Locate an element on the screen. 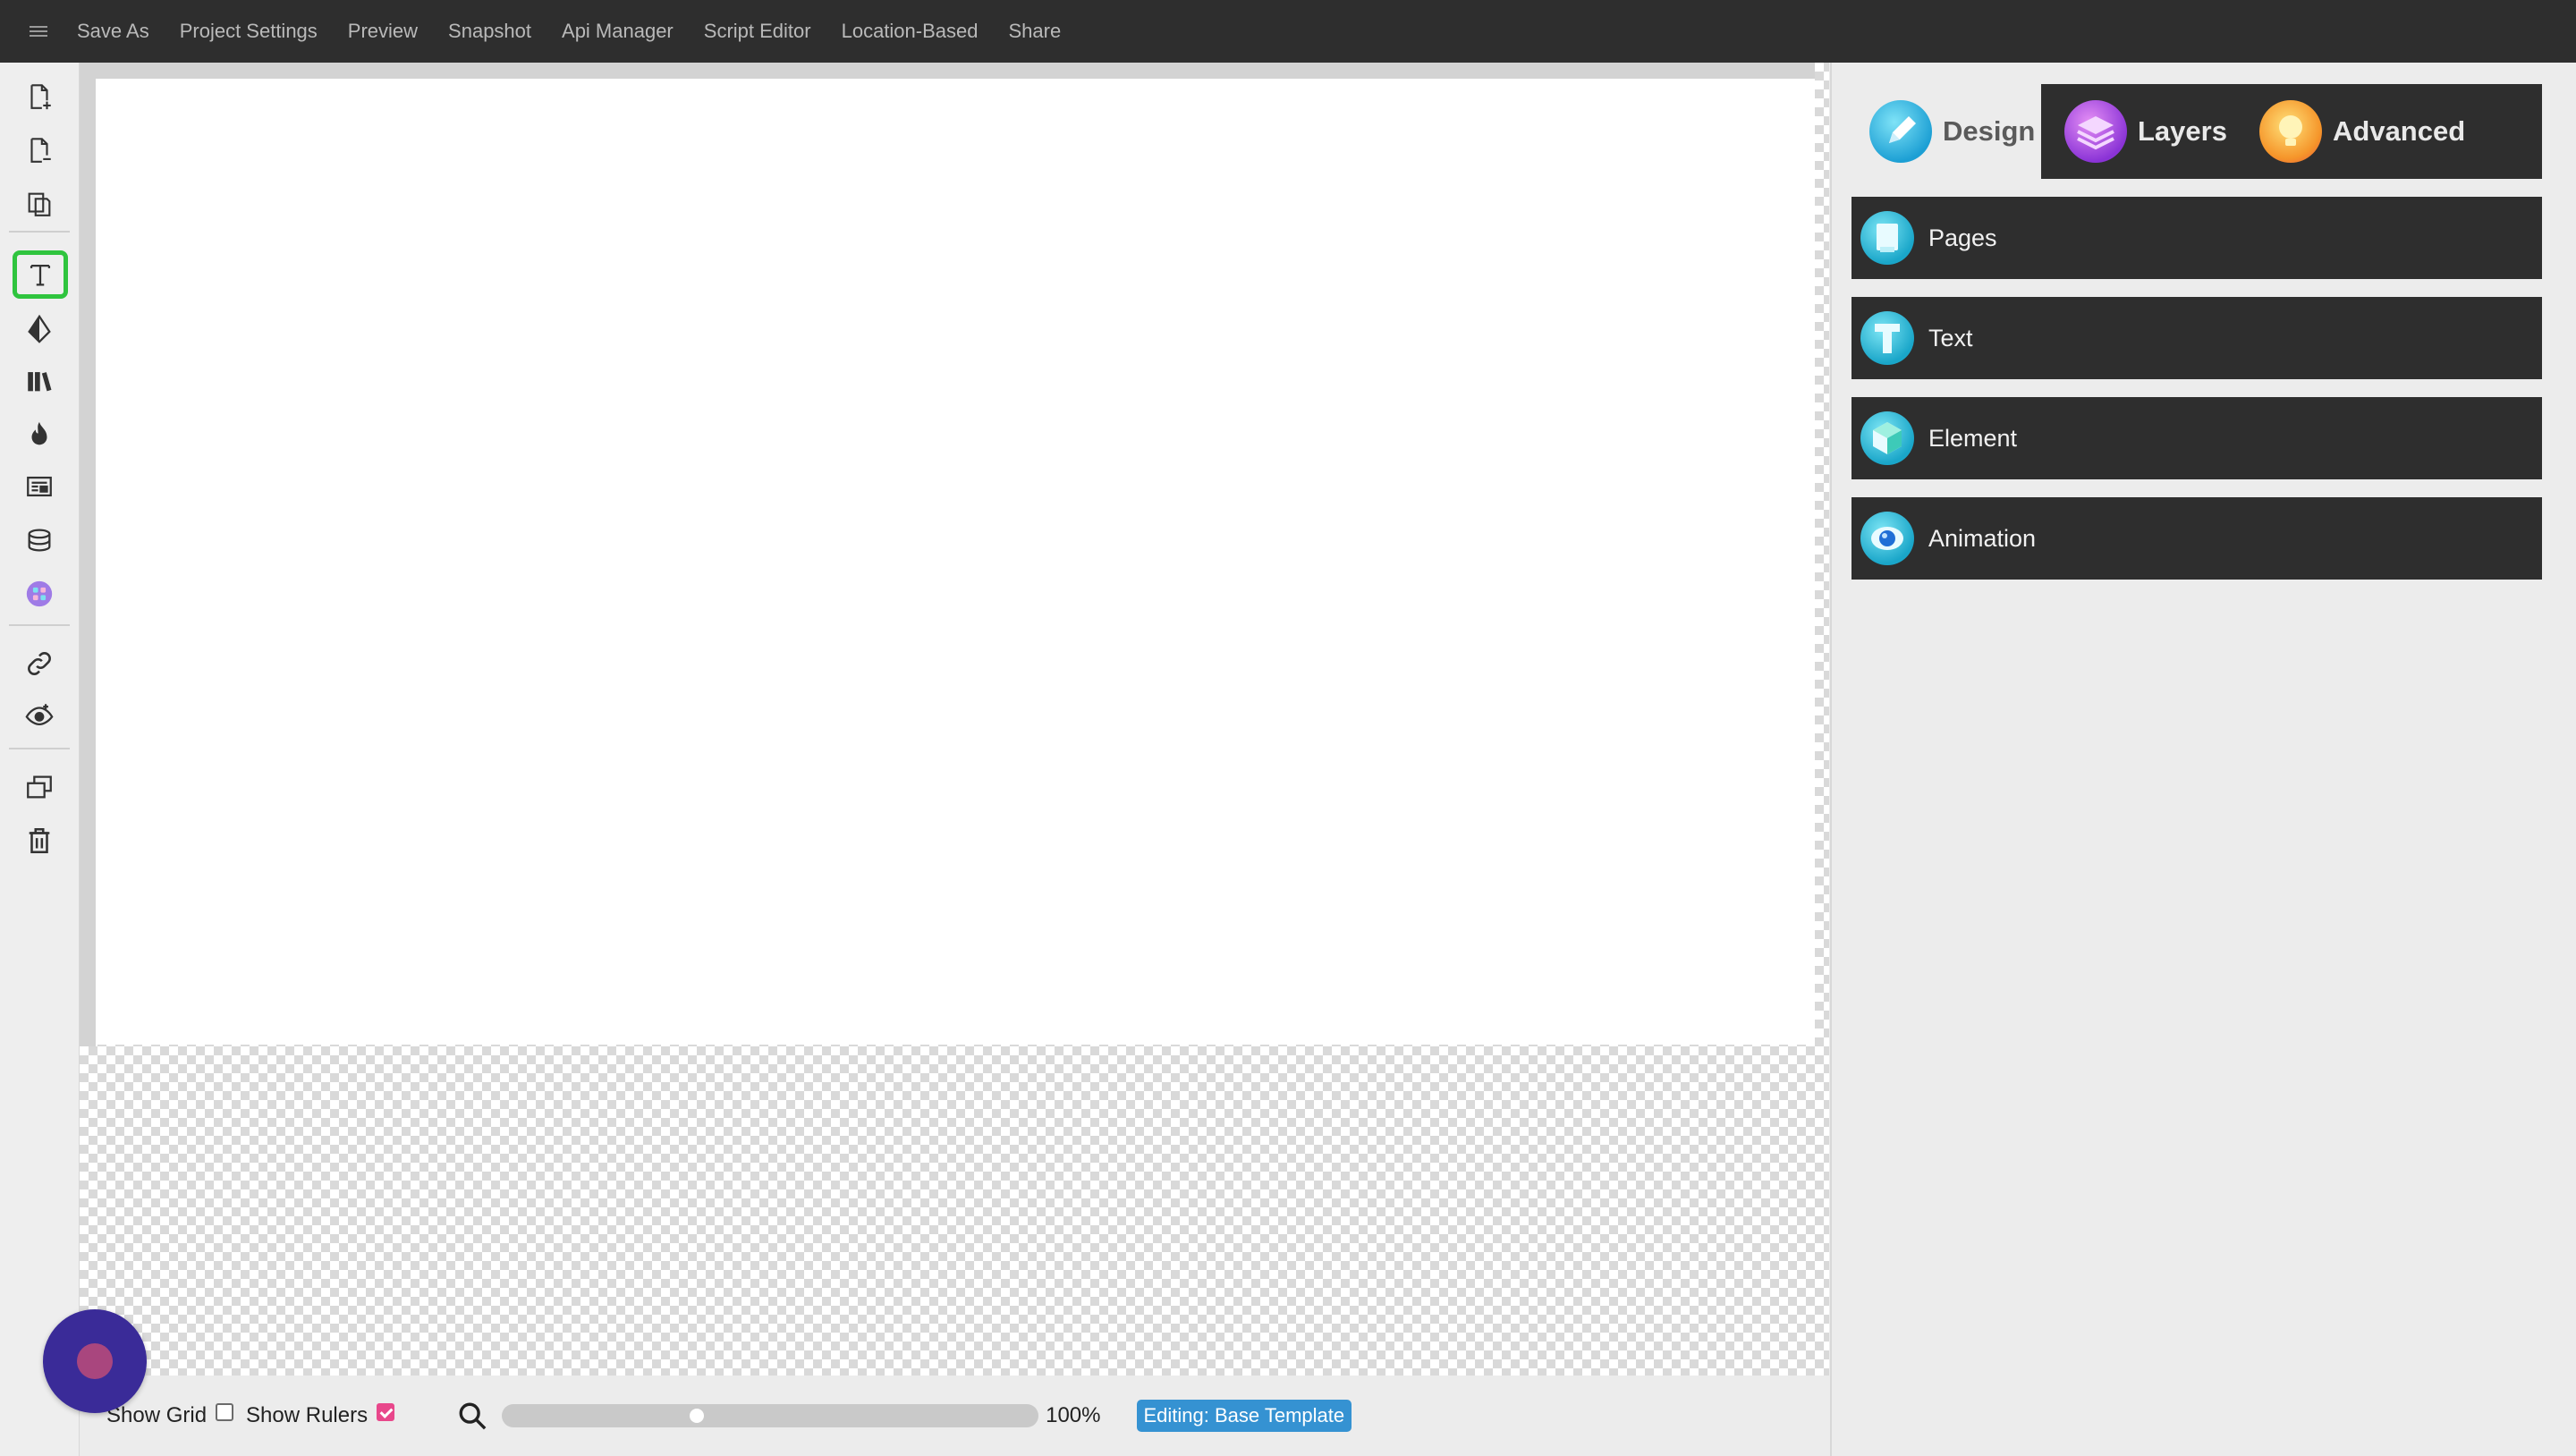  show-grid-label: Show Grid is located at coordinates (157, 1415).